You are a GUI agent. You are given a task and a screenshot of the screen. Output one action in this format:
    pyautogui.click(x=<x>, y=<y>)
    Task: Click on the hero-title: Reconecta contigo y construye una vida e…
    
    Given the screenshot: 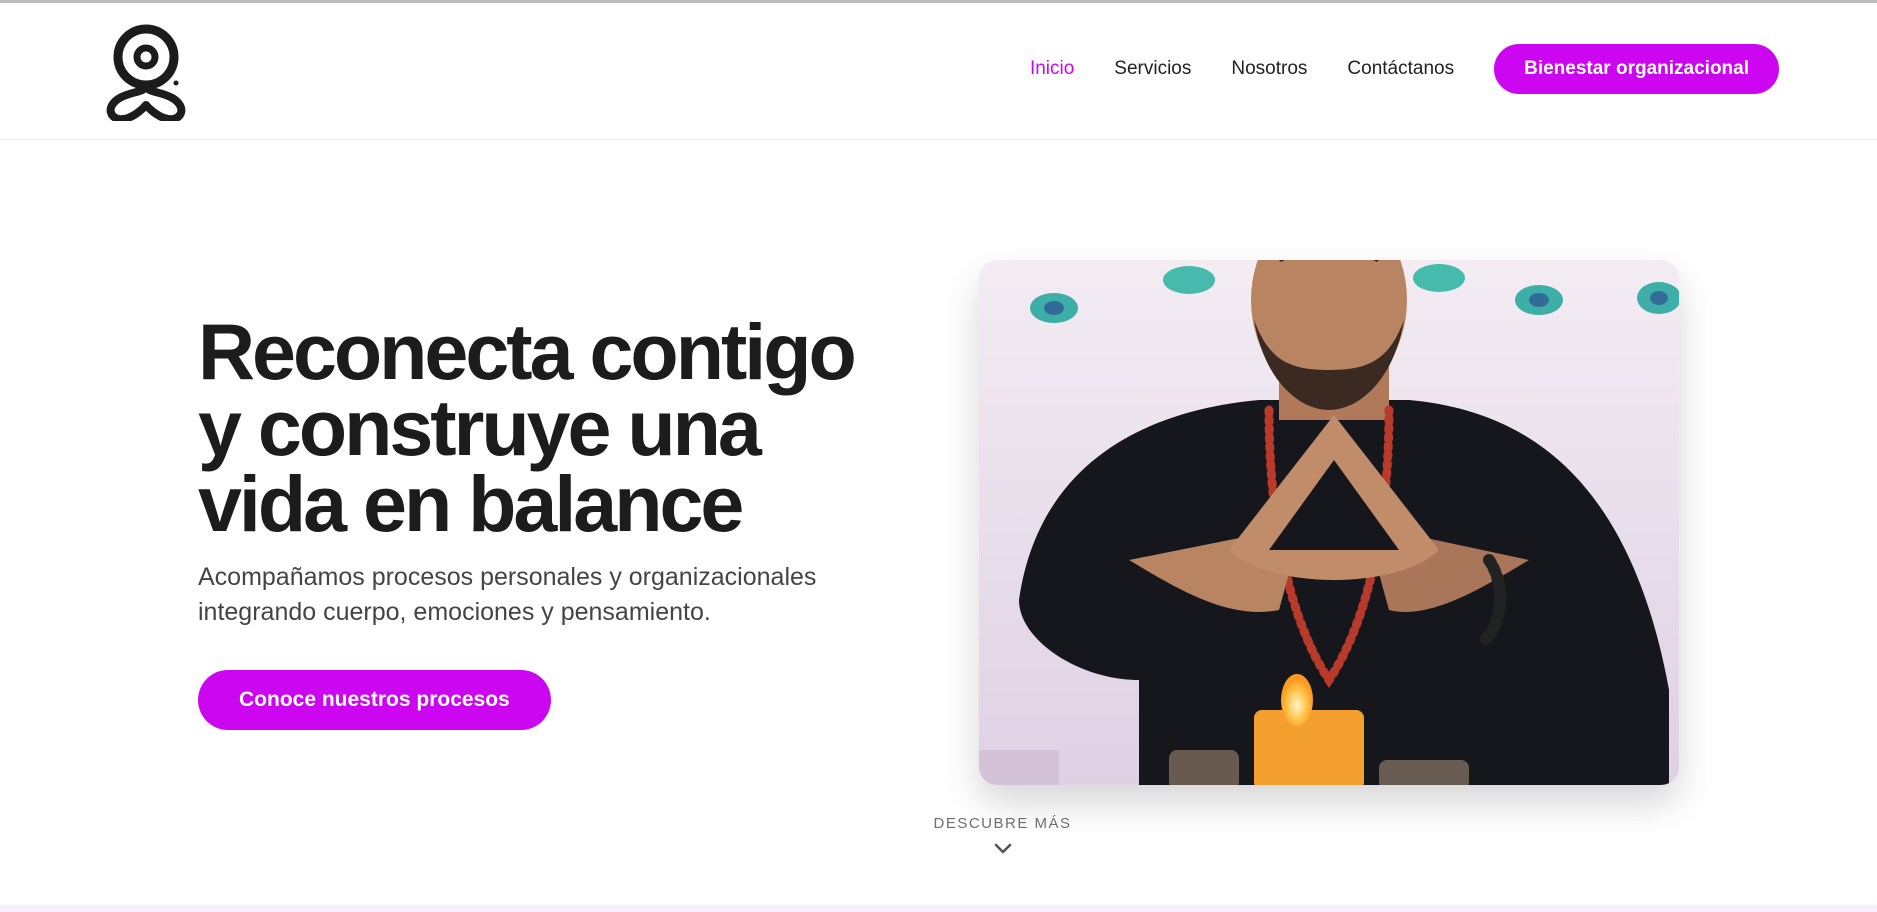 What is the action you would take?
    pyautogui.click(x=558, y=427)
    